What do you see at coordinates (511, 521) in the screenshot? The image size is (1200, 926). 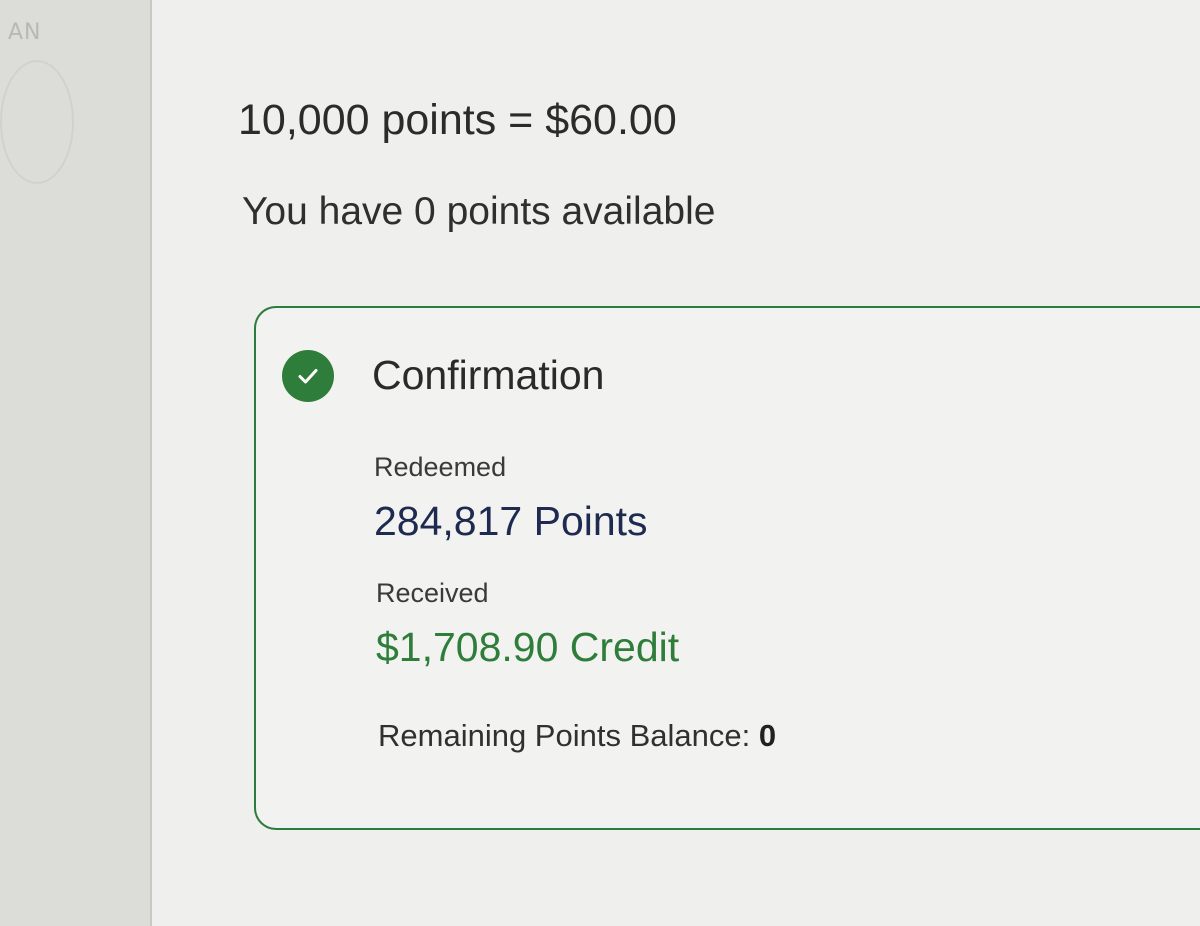 I see `redeemed-points-value: 284,817 Points` at bounding box center [511, 521].